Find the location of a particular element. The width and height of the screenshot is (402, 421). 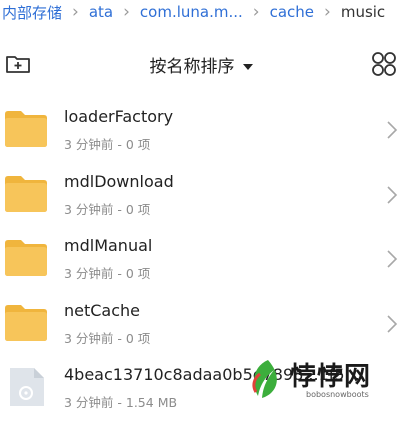

caret-down-icon is located at coordinates (247, 67).